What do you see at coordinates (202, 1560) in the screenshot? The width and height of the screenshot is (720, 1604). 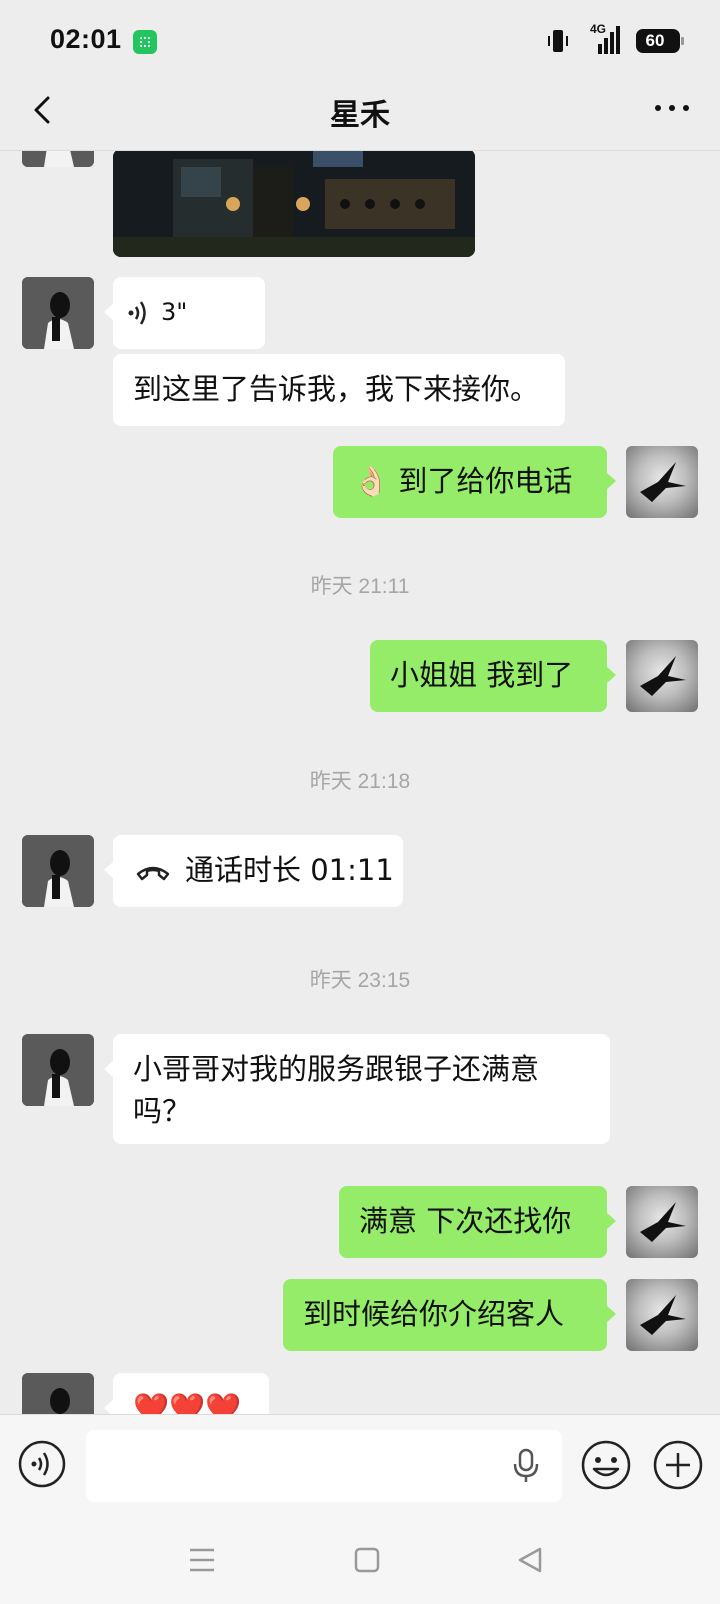 I see `menu-lines-icon` at bounding box center [202, 1560].